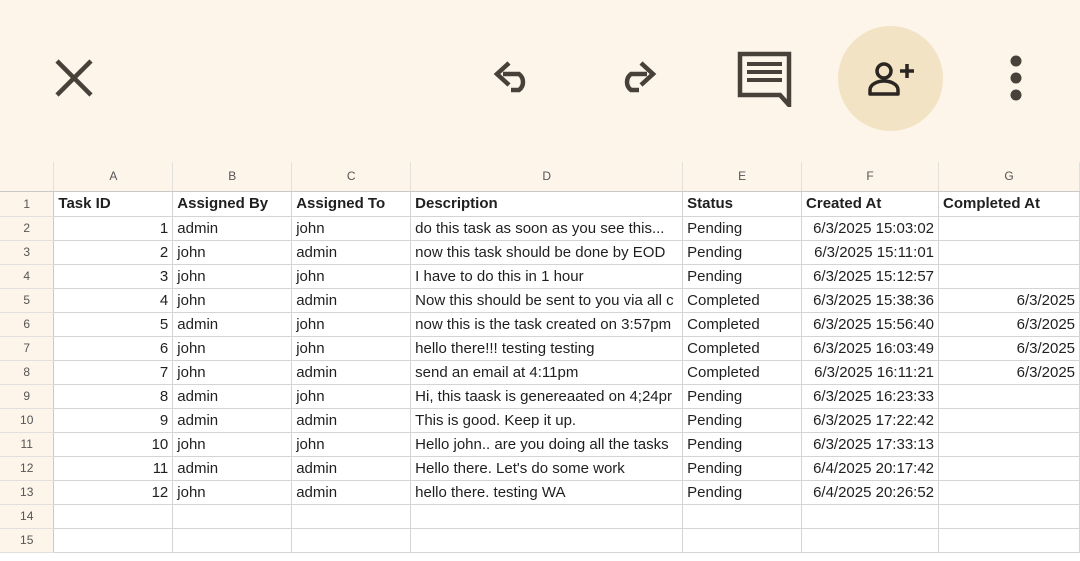  Describe the element at coordinates (547, 177) in the screenshot. I see `column-header-d: D` at that location.